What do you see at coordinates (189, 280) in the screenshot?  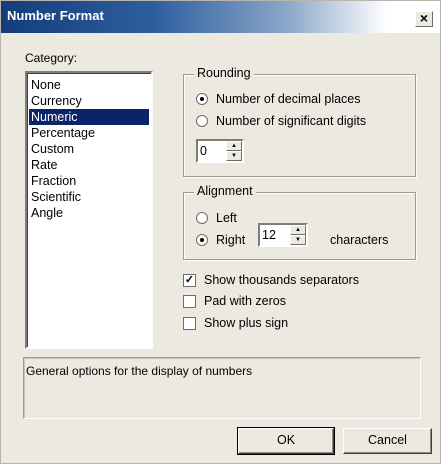 I see `checkbox-thousands-box: ✓` at bounding box center [189, 280].